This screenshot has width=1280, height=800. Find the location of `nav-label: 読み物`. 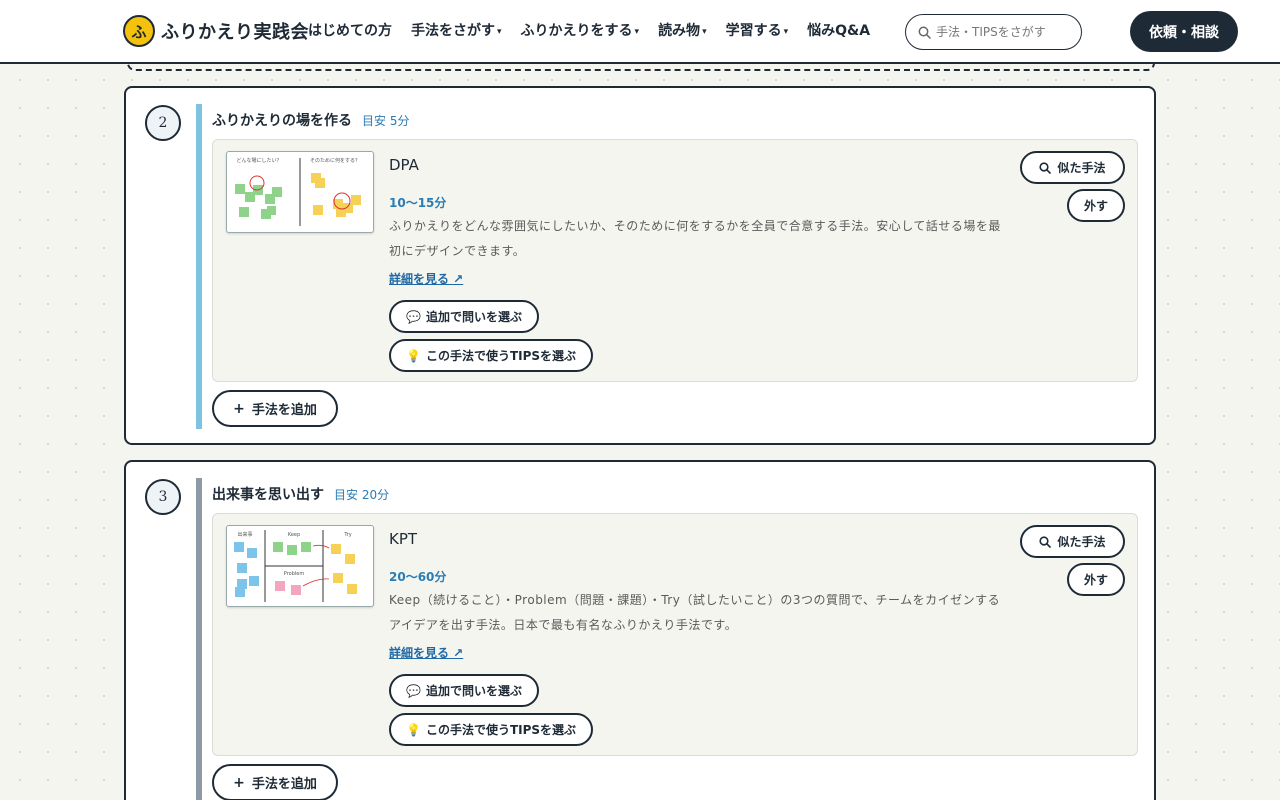

nav-label: 読み物 is located at coordinates (679, 31).